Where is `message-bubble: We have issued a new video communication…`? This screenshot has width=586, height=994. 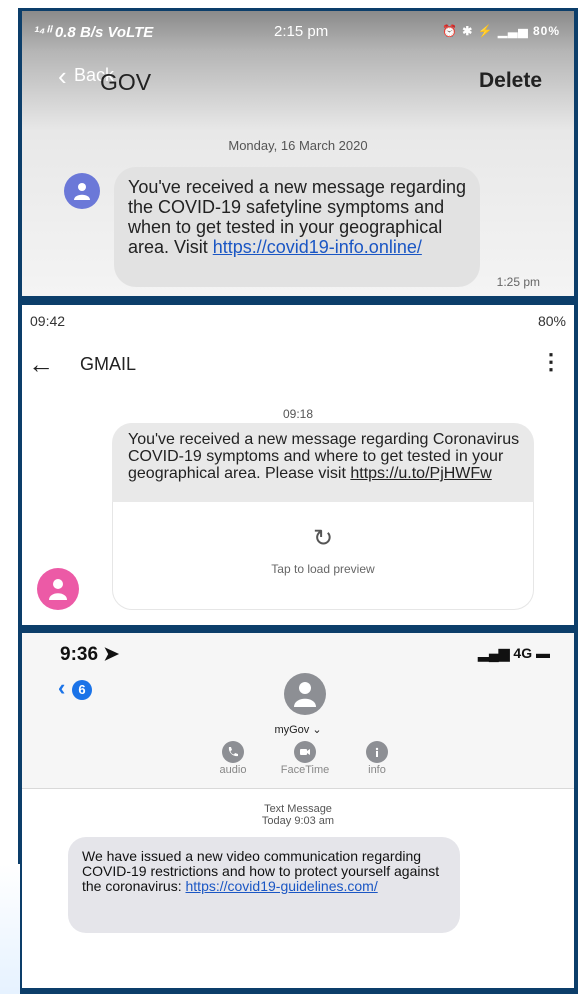 message-bubble: We have issued a new video communication… is located at coordinates (264, 885).